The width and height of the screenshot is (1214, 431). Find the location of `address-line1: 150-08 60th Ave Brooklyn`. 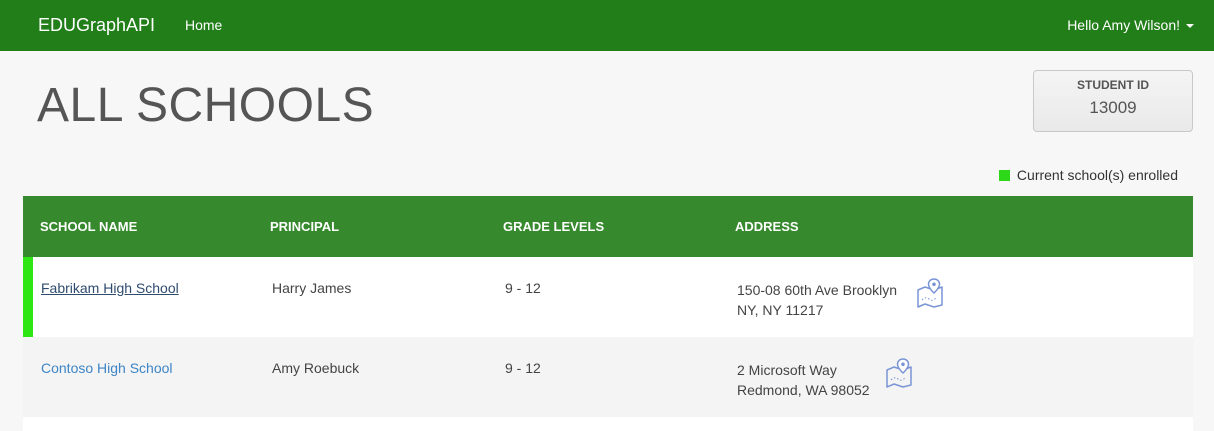

address-line1: 150-08 60th Ave Brooklyn is located at coordinates (817, 290).